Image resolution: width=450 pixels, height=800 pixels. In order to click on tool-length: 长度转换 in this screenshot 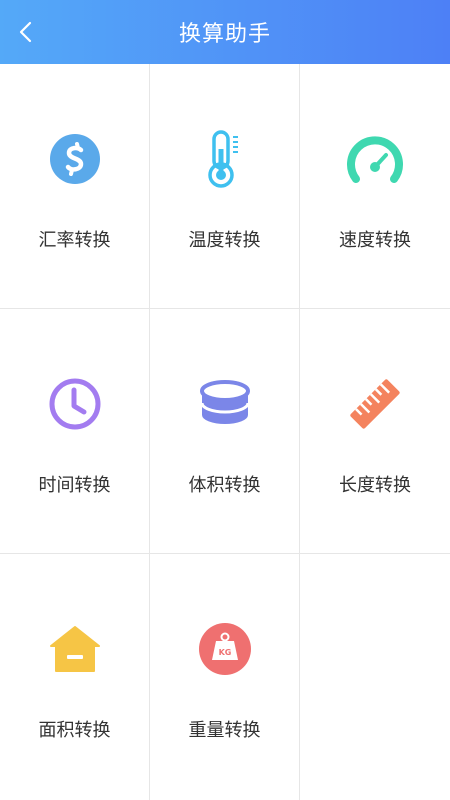, I will do `click(375, 431)`.